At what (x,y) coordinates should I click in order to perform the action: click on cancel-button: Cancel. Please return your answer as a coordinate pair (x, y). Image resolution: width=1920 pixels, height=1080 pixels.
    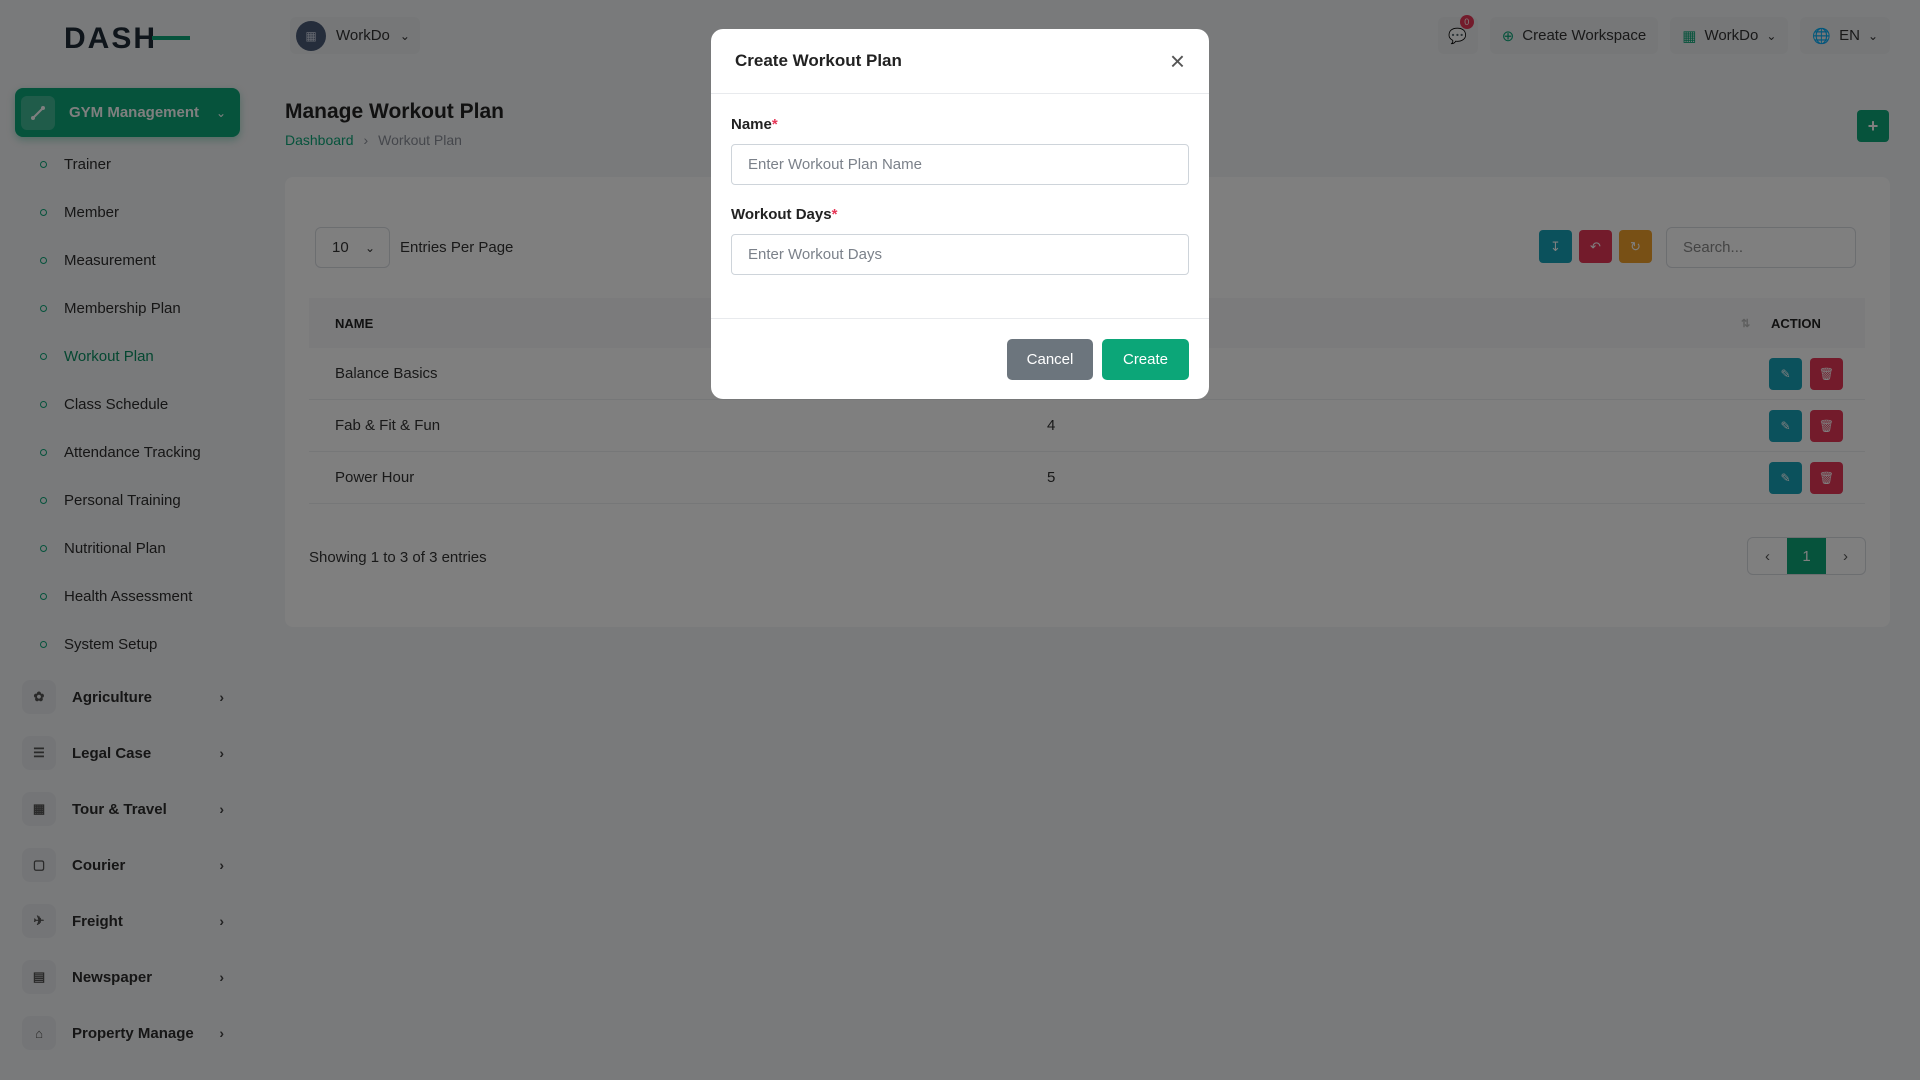
    Looking at the image, I should click on (1050, 359).